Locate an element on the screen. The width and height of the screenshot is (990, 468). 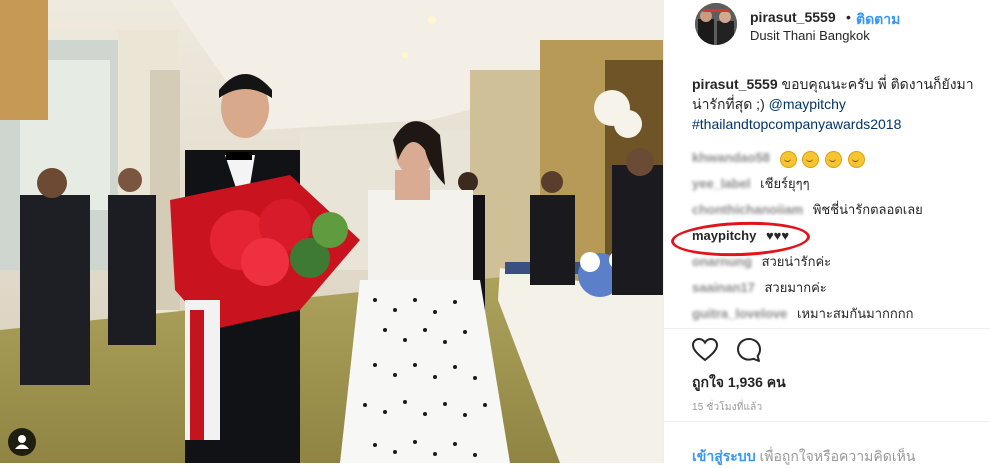
comment-text: เหมาะสมกันมากกกก is located at coordinates (855, 313).